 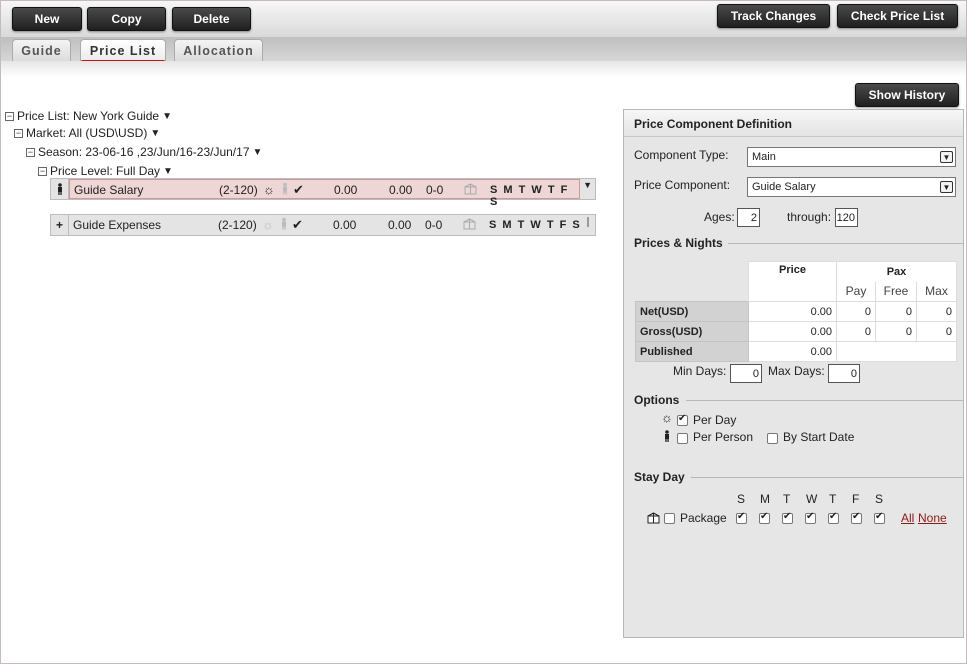 I want to click on published-empty-cell, so click(x=896, y=351).